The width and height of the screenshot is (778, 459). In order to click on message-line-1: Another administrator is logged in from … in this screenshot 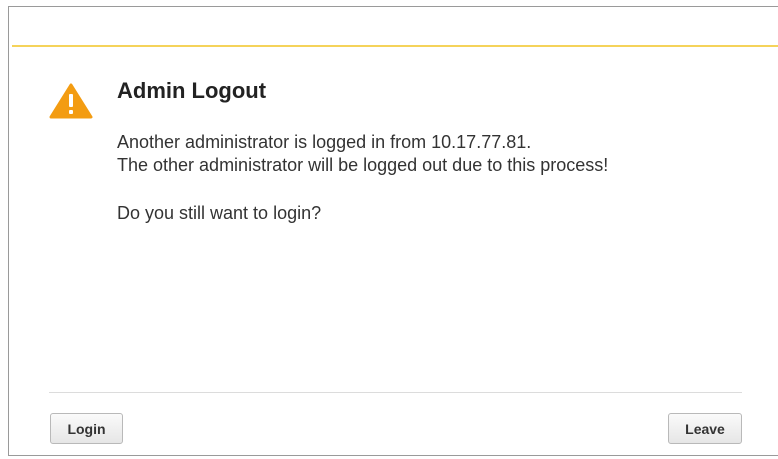, I will do `click(324, 142)`.